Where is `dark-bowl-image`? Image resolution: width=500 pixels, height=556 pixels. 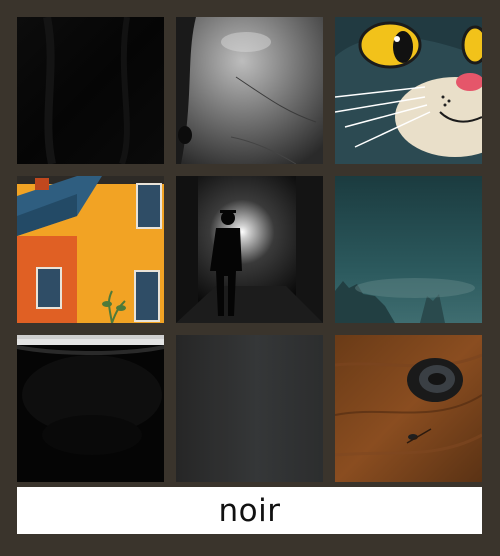
dark-bowl-image is located at coordinates (90, 408).